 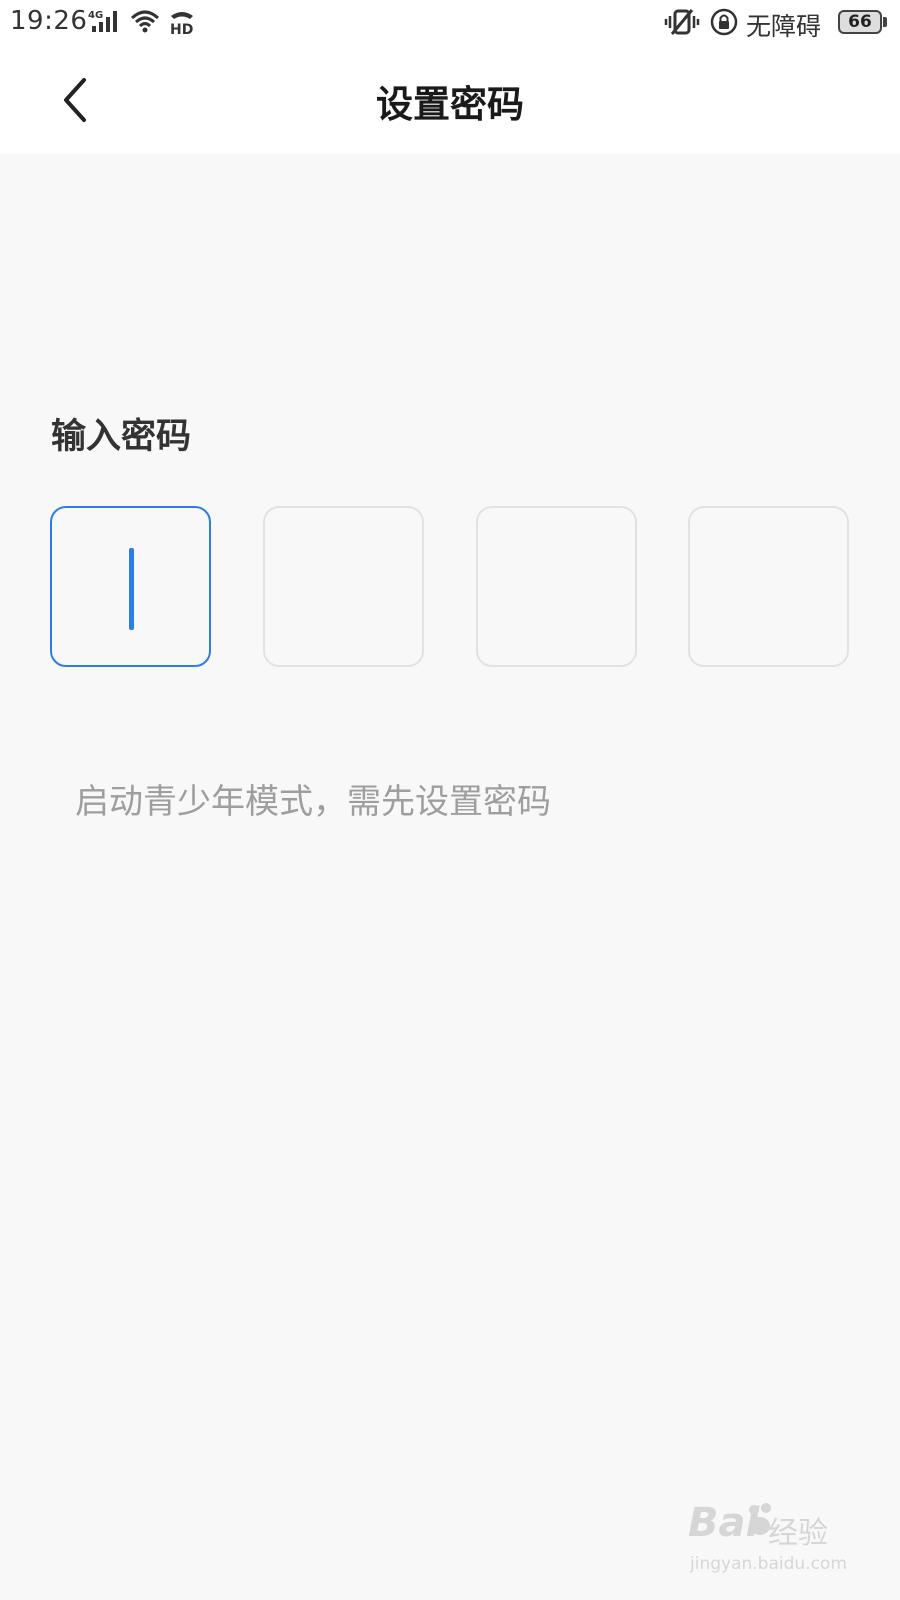 I want to click on page-title: 设置密码, so click(x=450, y=104).